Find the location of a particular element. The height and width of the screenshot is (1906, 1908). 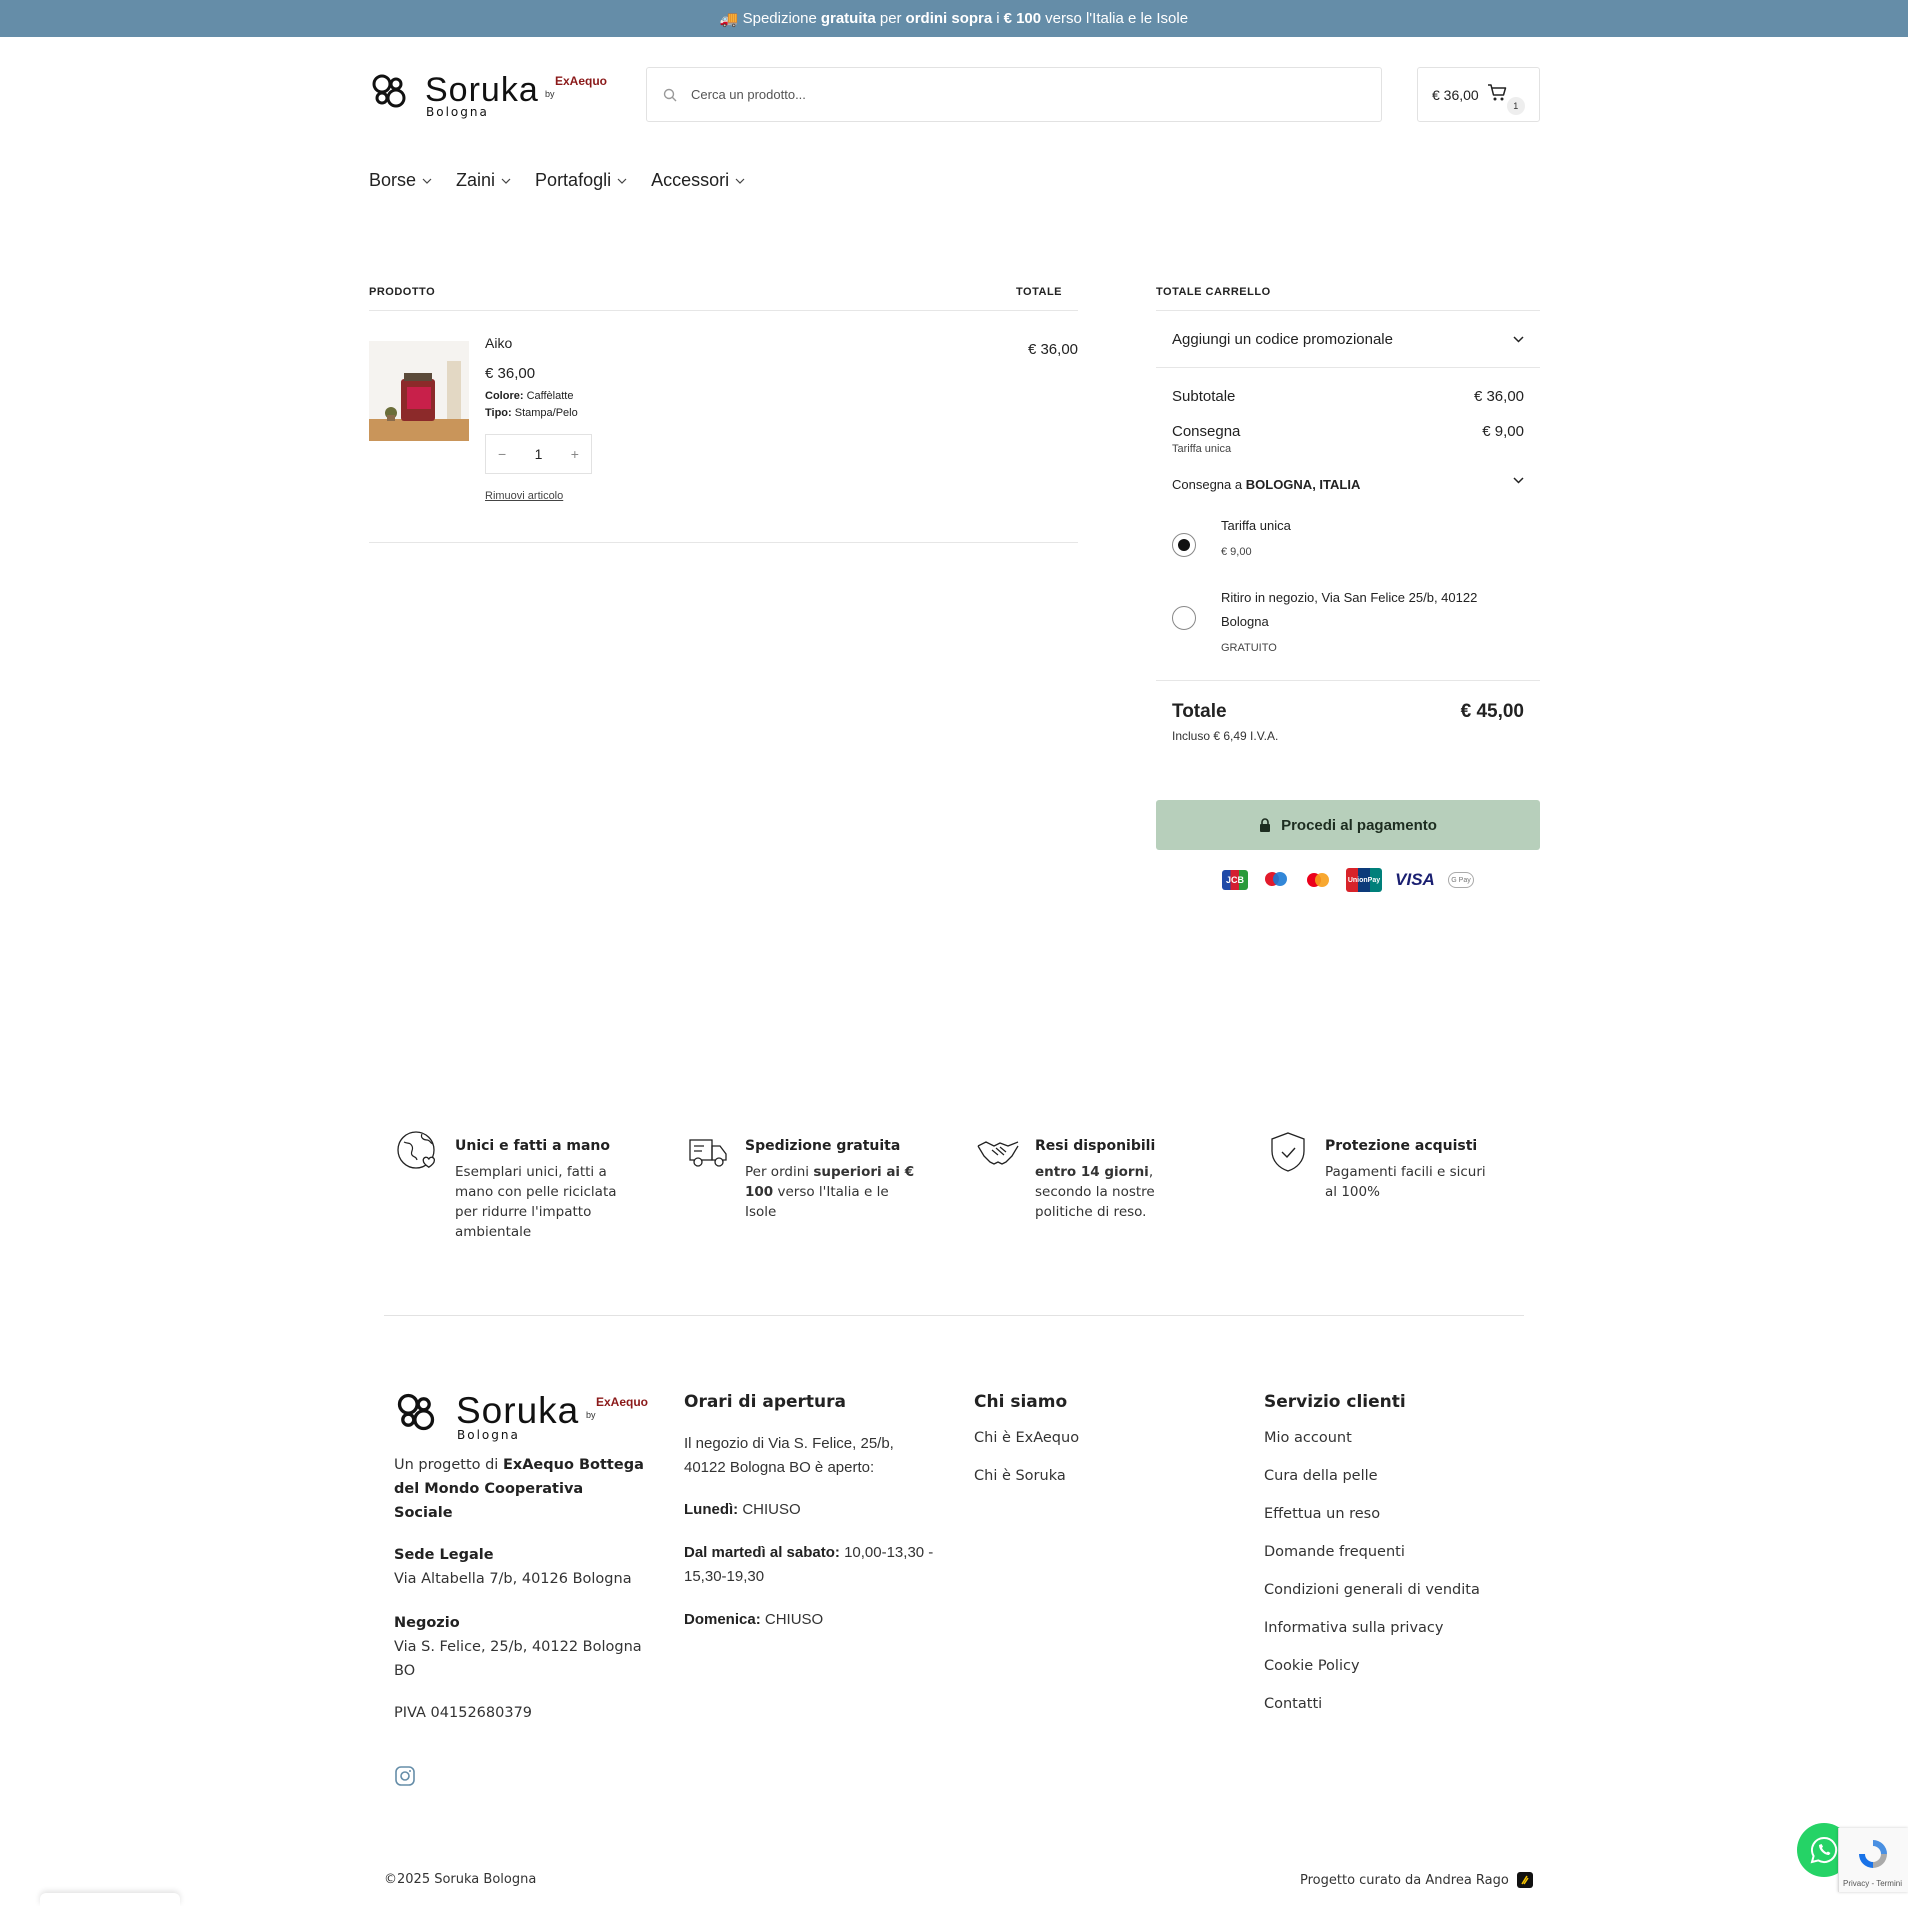

footer-link-faq: Domande frequenti is located at coordinates (1394, 1552).